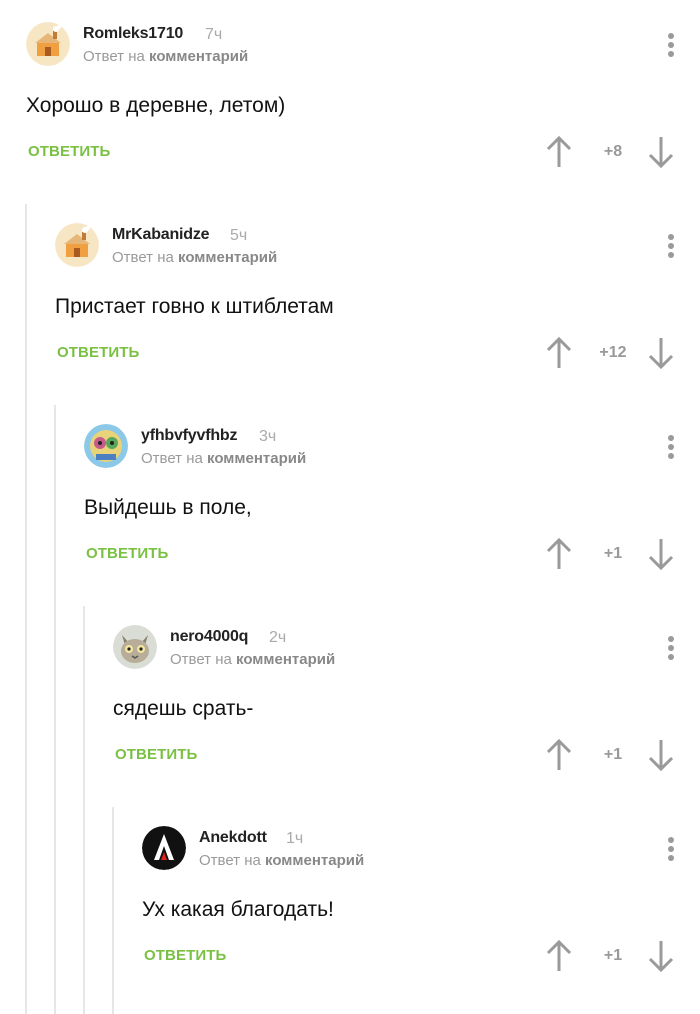 This screenshot has width=700, height=1014. Describe the element at coordinates (214, 34) in the screenshot. I see `comment-time: 7ч` at that location.